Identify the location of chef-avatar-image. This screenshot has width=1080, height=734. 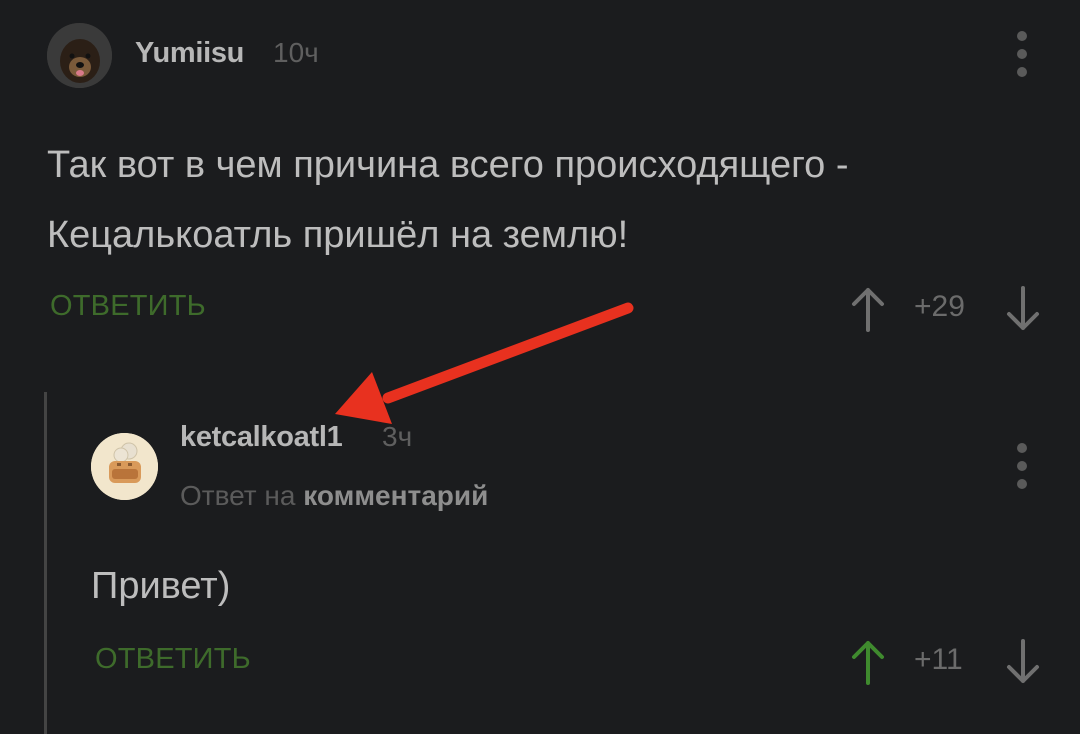
(124, 466).